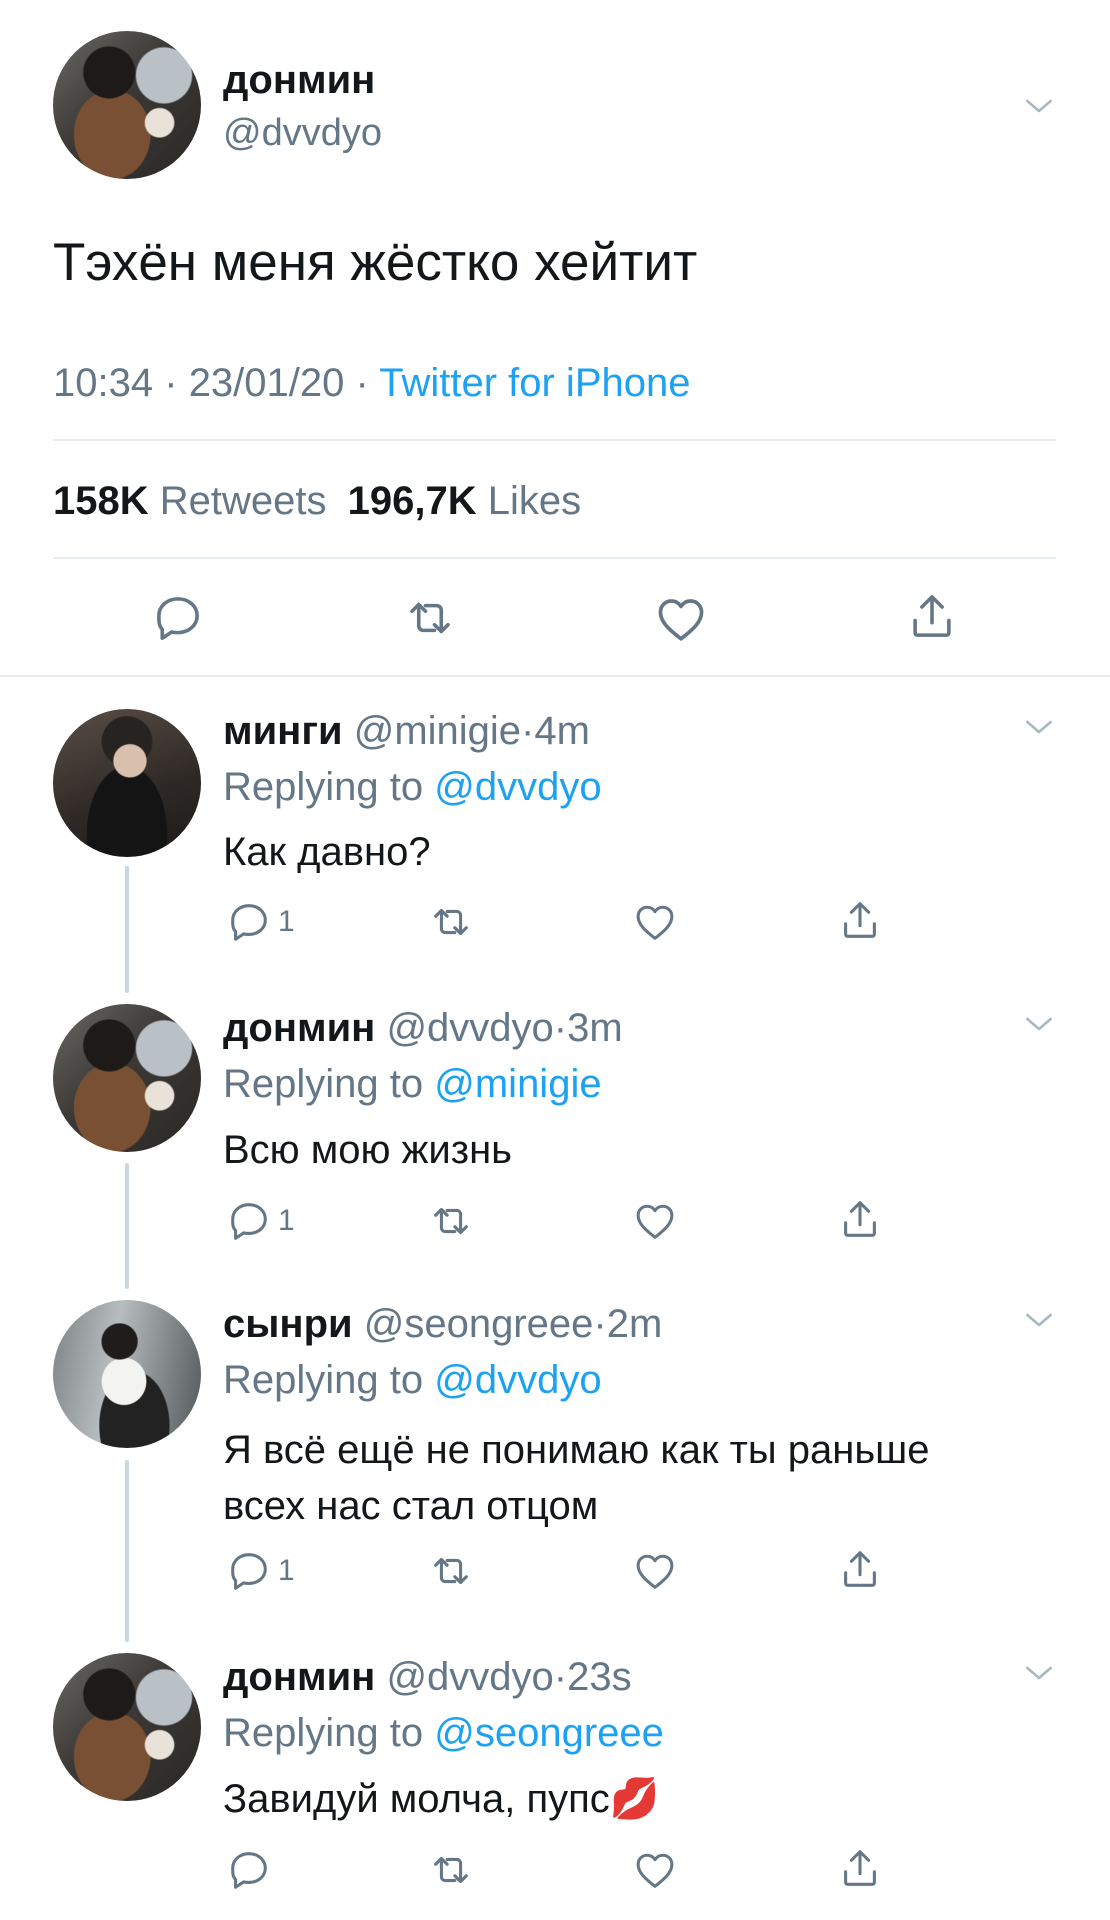 The width and height of the screenshot is (1110, 1920). I want to click on tweet-text-line: Я всё ещё не понимаю как ты раньше, so click(576, 1450).